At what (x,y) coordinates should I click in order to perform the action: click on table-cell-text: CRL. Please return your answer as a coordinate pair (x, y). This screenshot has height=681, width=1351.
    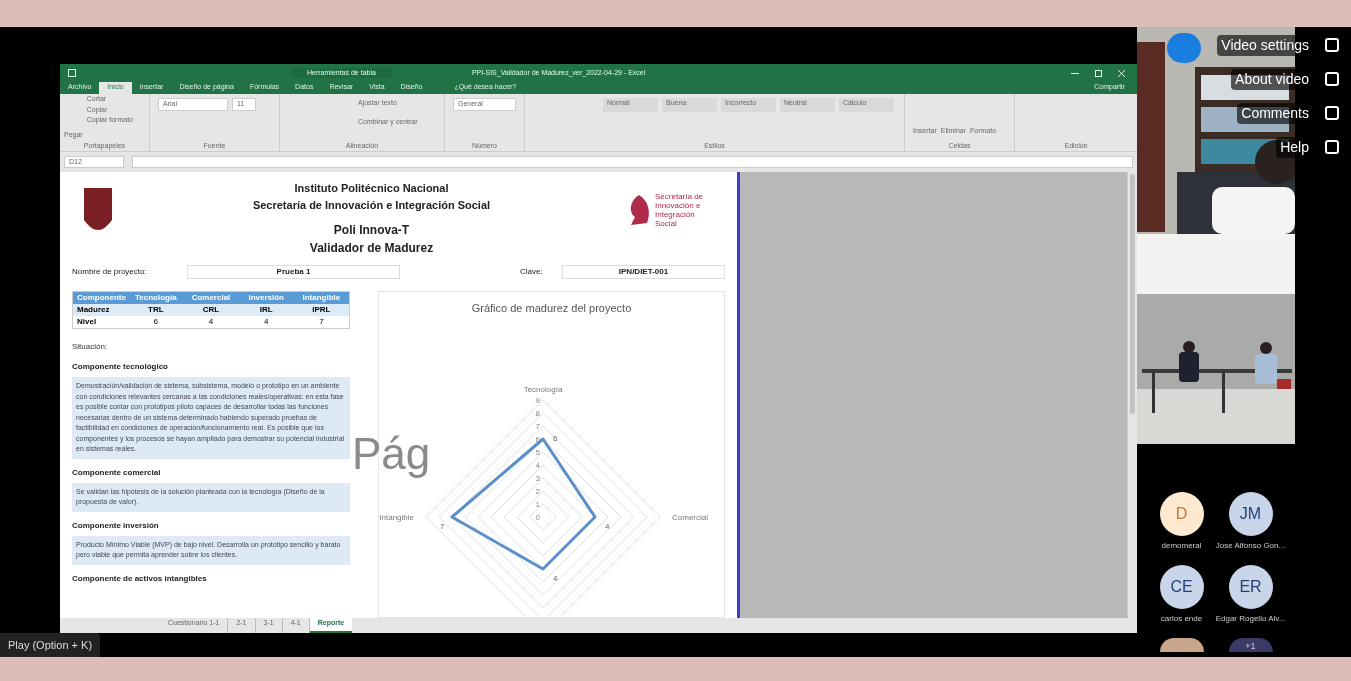
    Looking at the image, I should click on (211, 310).